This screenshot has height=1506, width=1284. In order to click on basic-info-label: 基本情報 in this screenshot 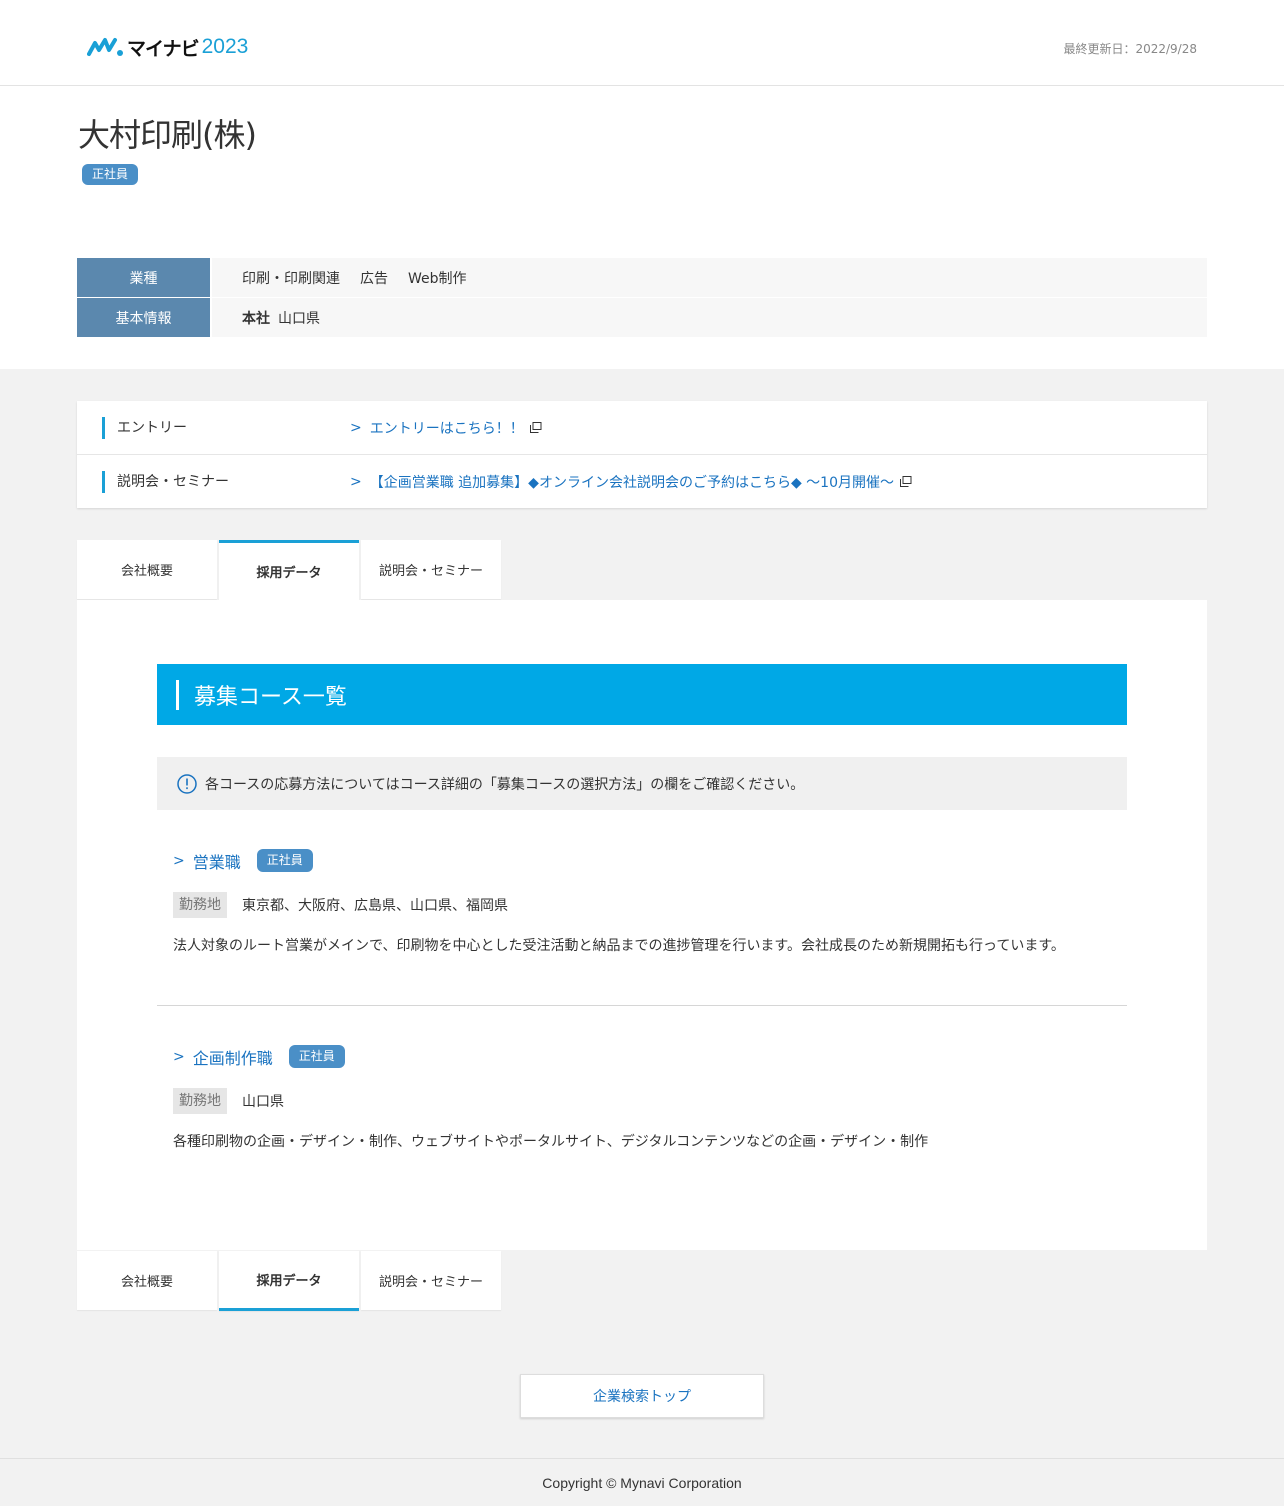, I will do `click(143, 317)`.